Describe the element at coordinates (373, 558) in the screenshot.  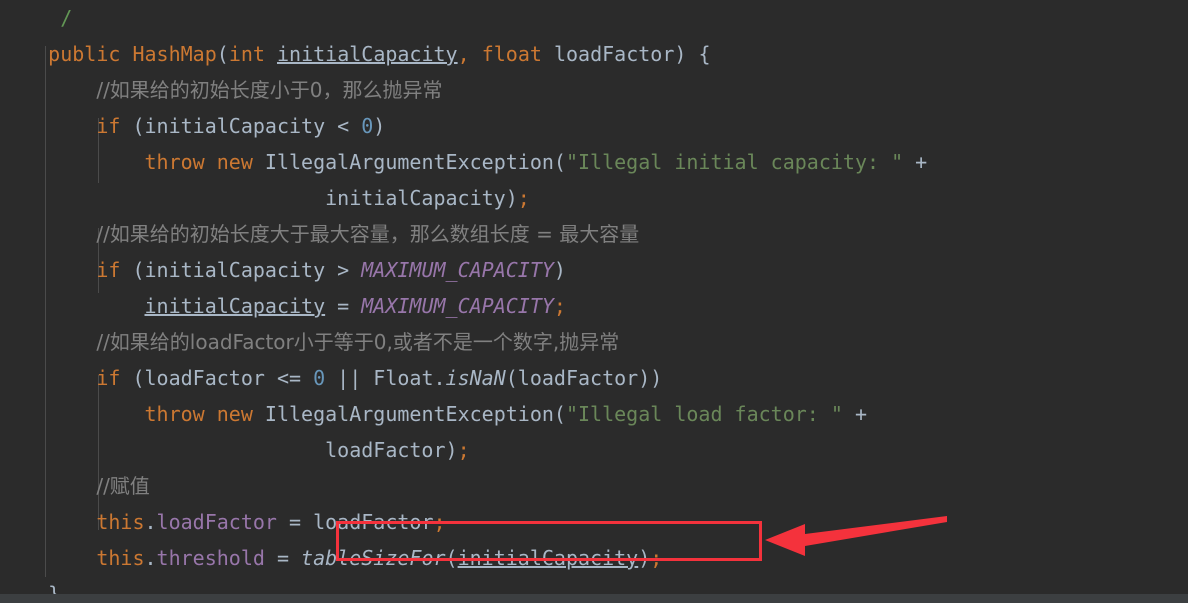
I see `code-token-method: tableSizeFor` at that location.